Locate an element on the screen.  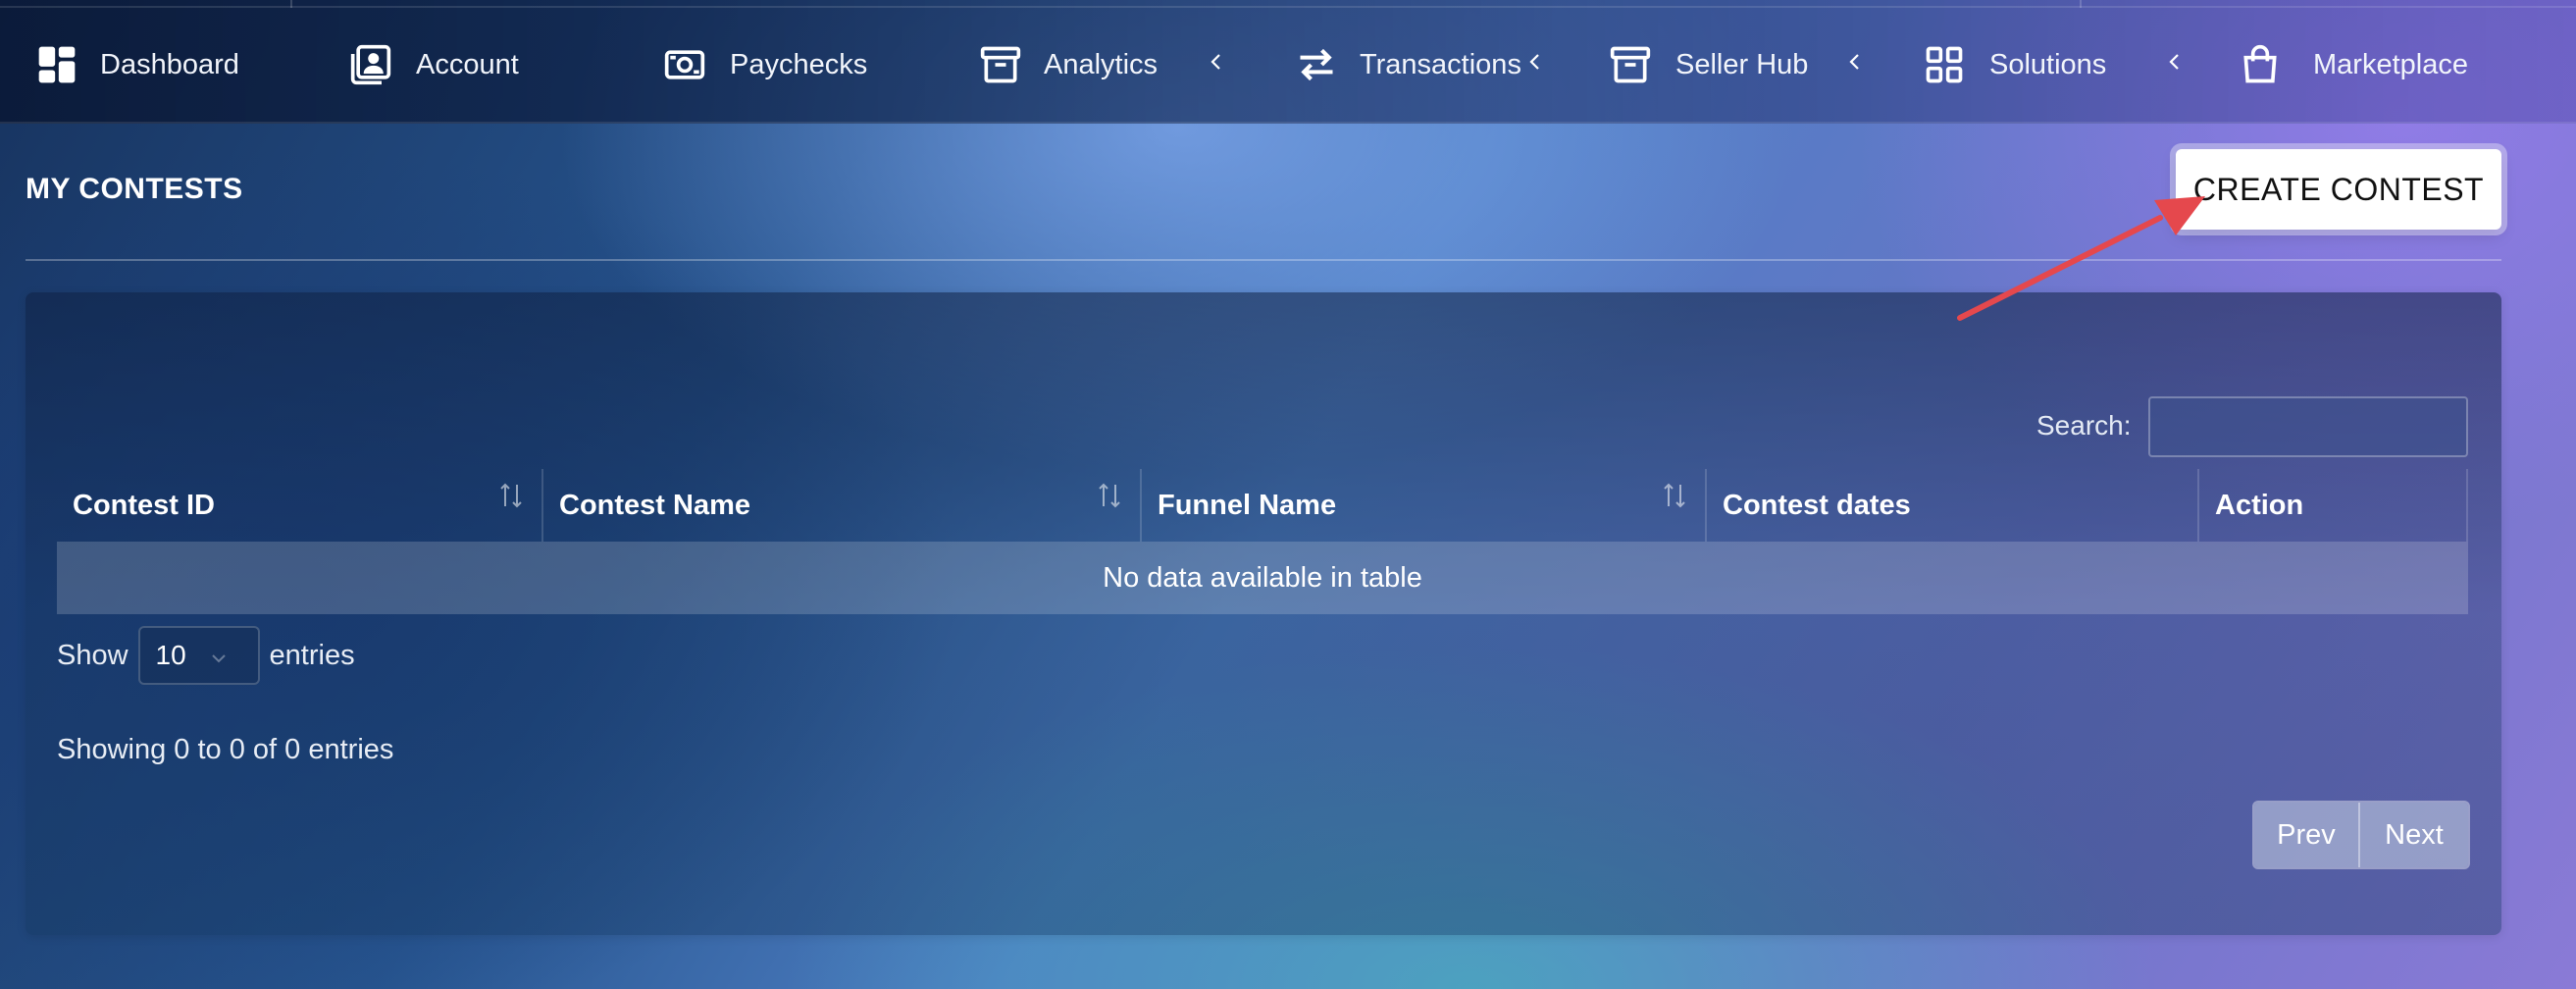
nav-item-label: Account is located at coordinates (467, 64).